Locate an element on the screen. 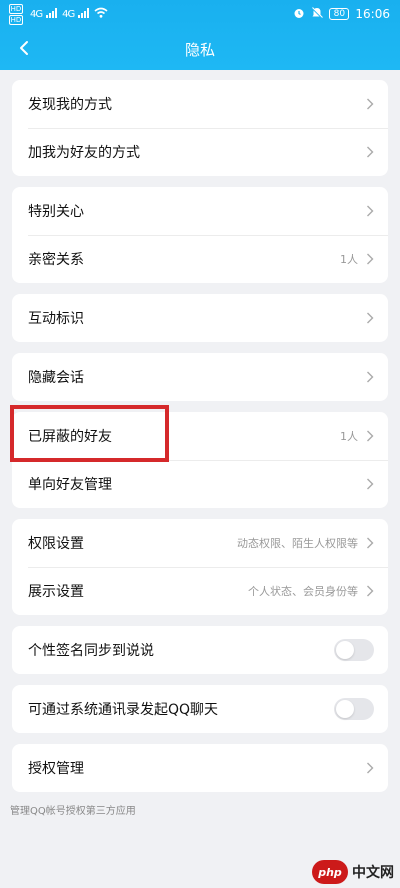  network-label-1: 4G is located at coordinates (36, 14).